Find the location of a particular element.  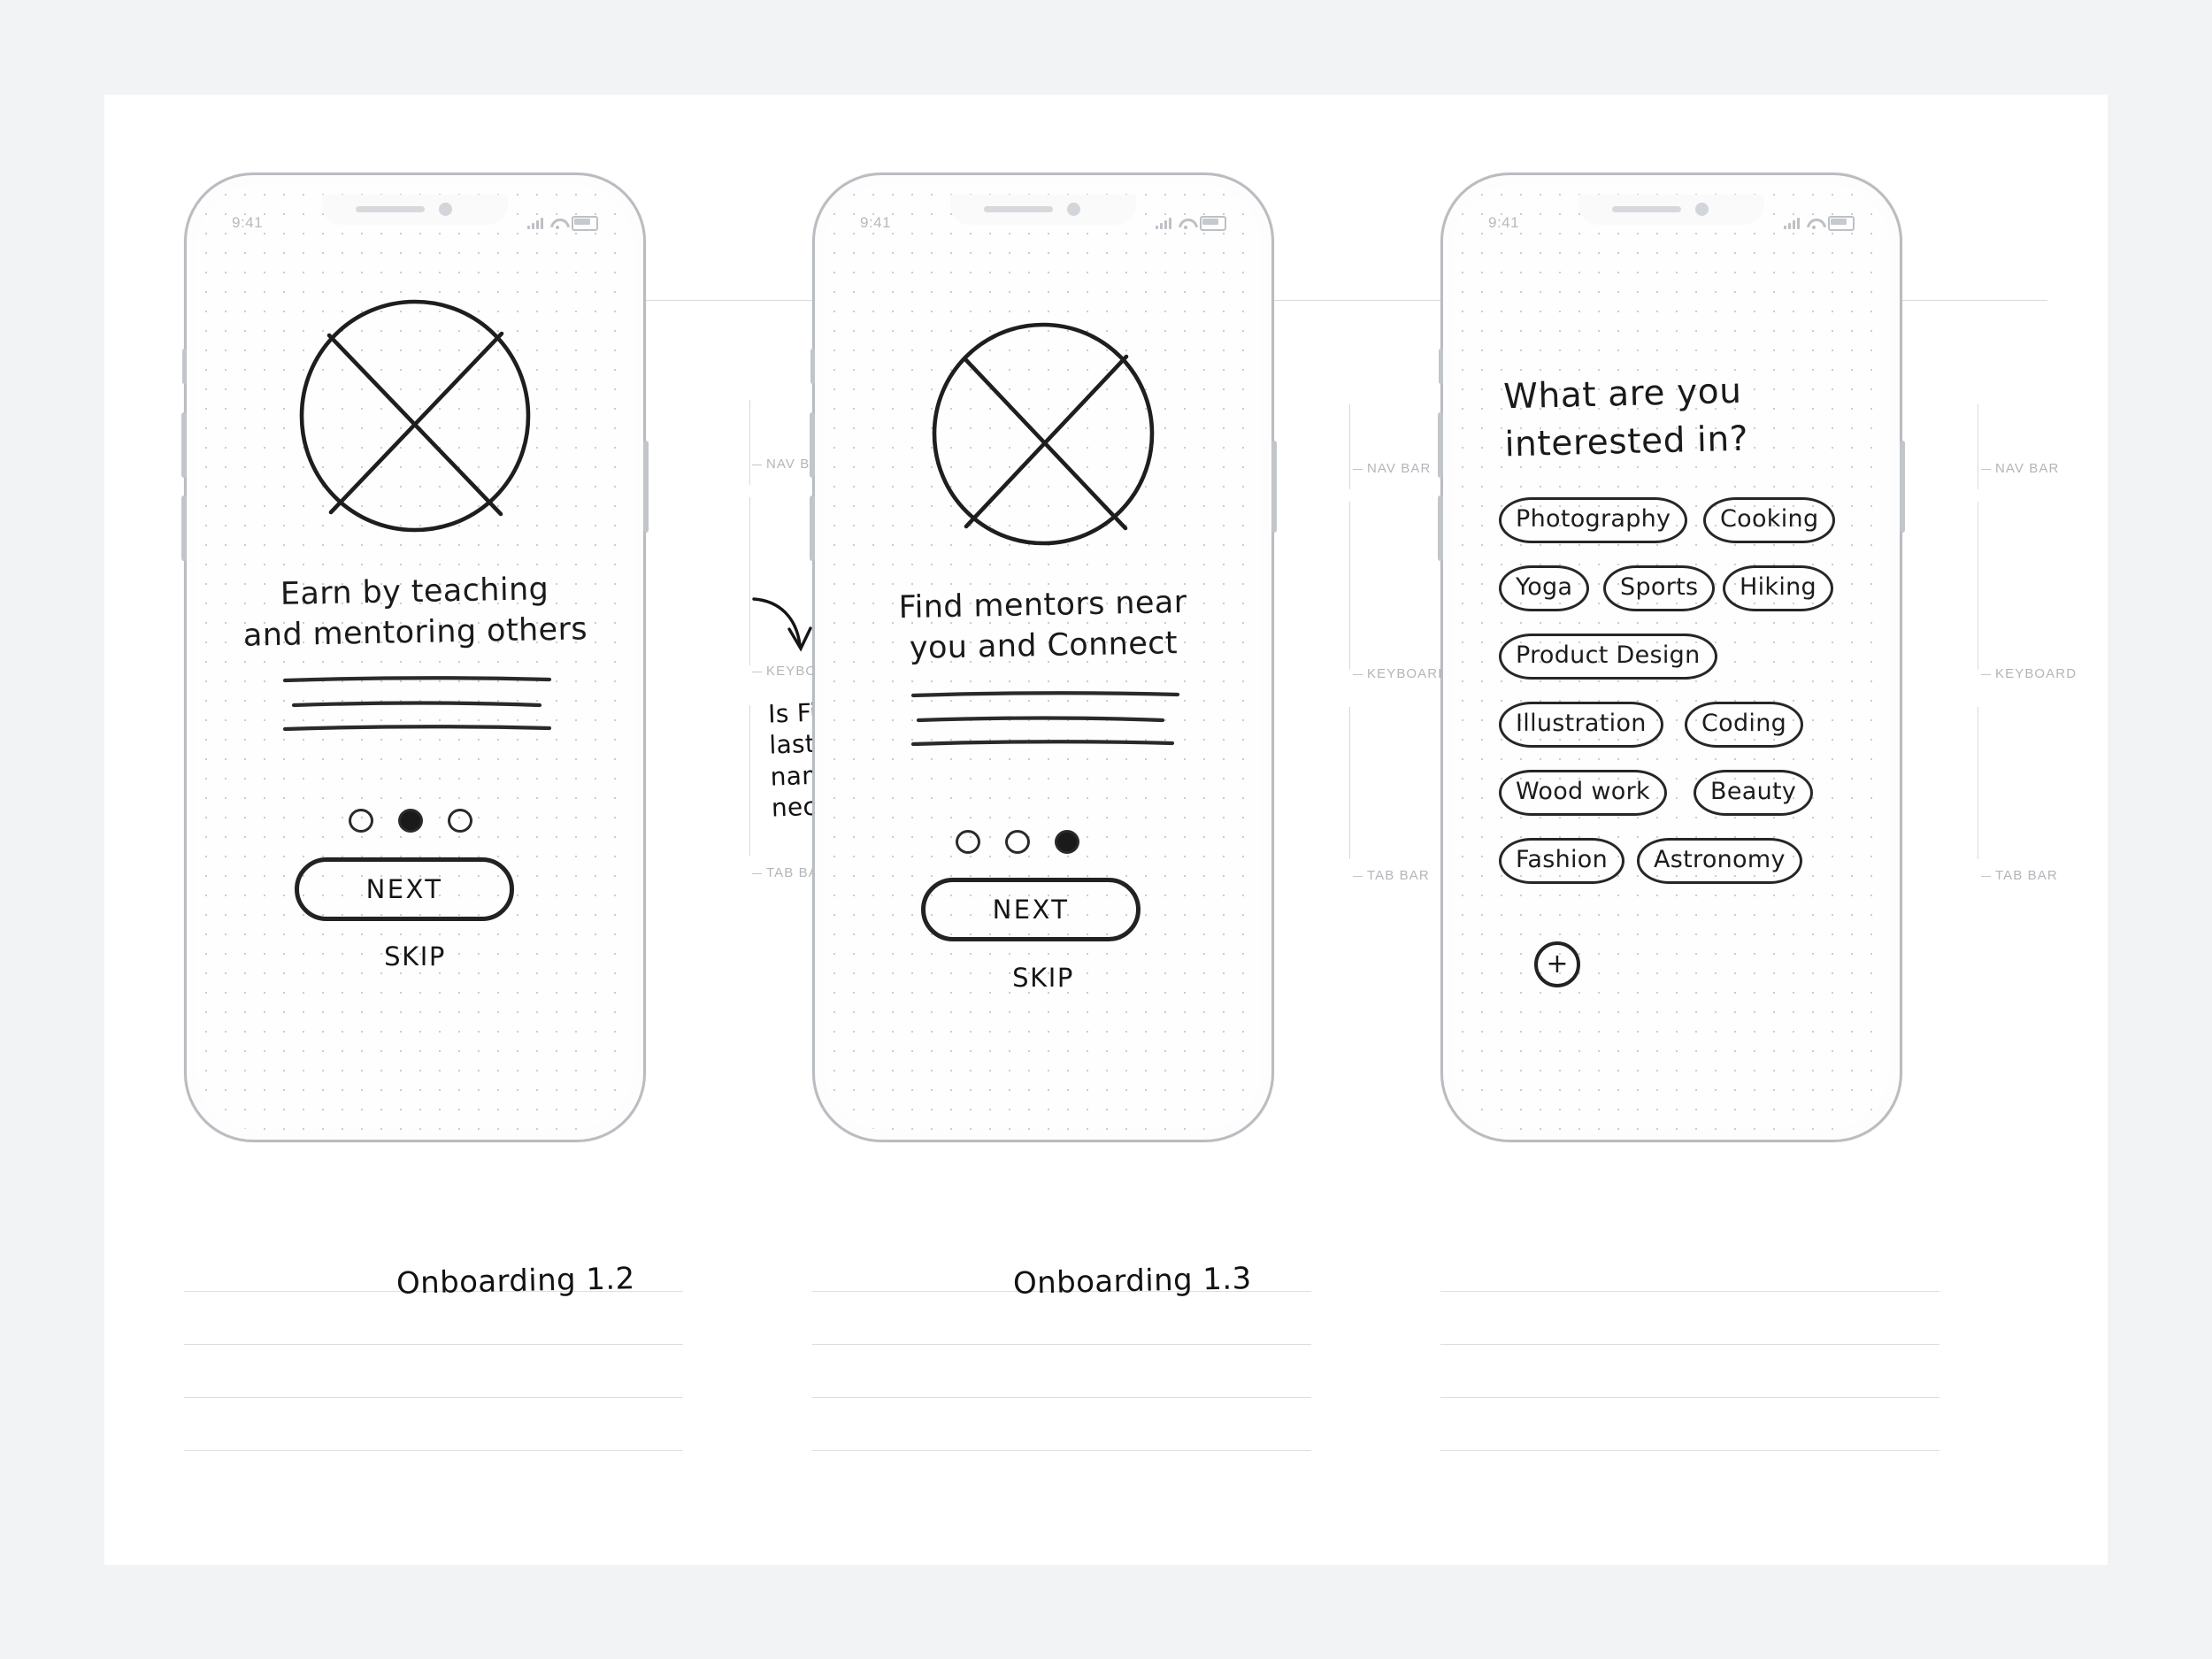

chip-sports: Sports is located at coordinates (1660, 588).